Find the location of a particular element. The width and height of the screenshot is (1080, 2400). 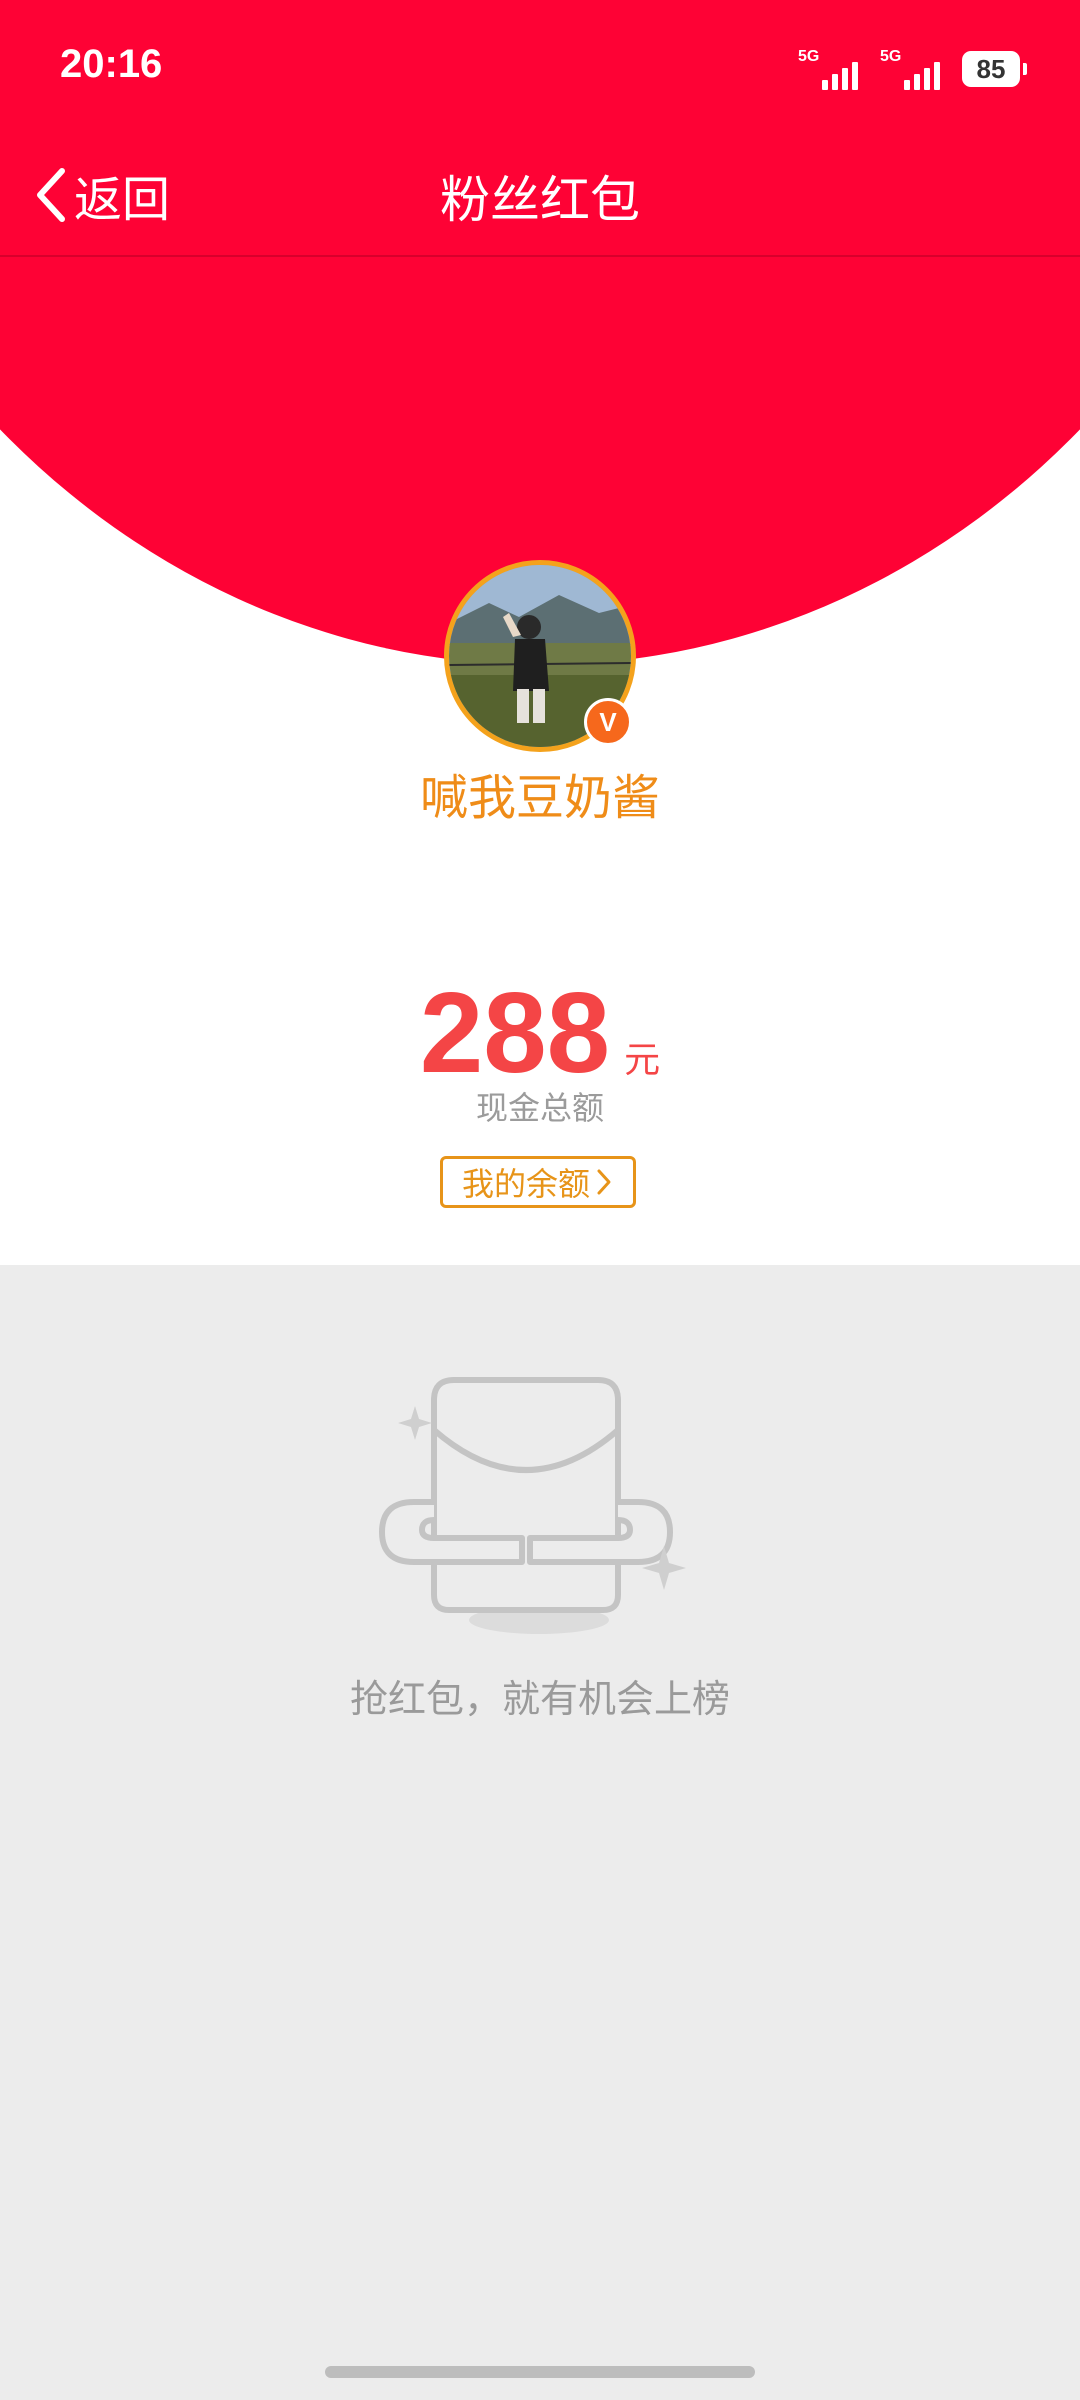

battery-icon: 85 is located at coordinates (994, 69).